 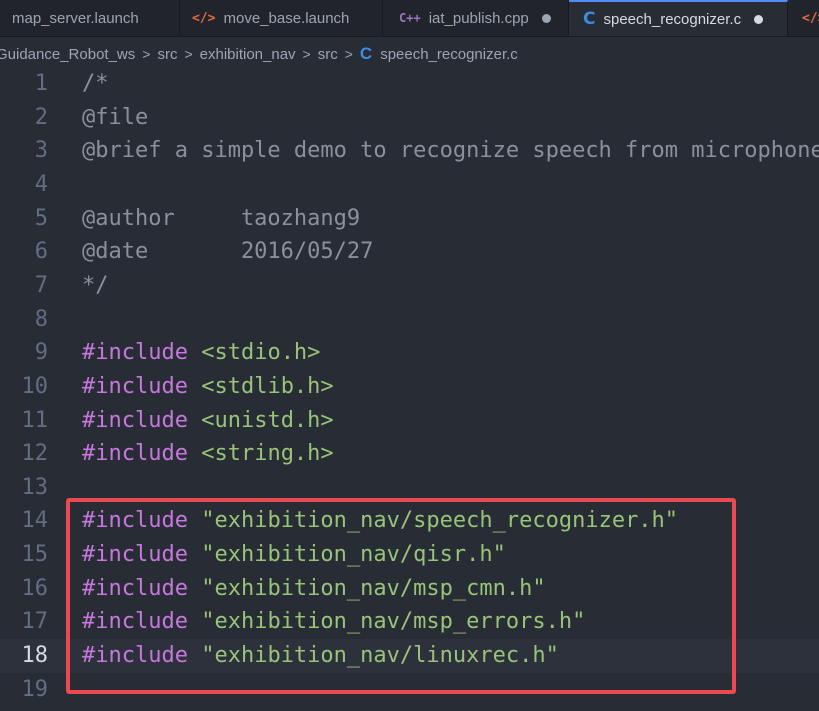 I want to click on comment-token: @file, so click(x=115, y=117).